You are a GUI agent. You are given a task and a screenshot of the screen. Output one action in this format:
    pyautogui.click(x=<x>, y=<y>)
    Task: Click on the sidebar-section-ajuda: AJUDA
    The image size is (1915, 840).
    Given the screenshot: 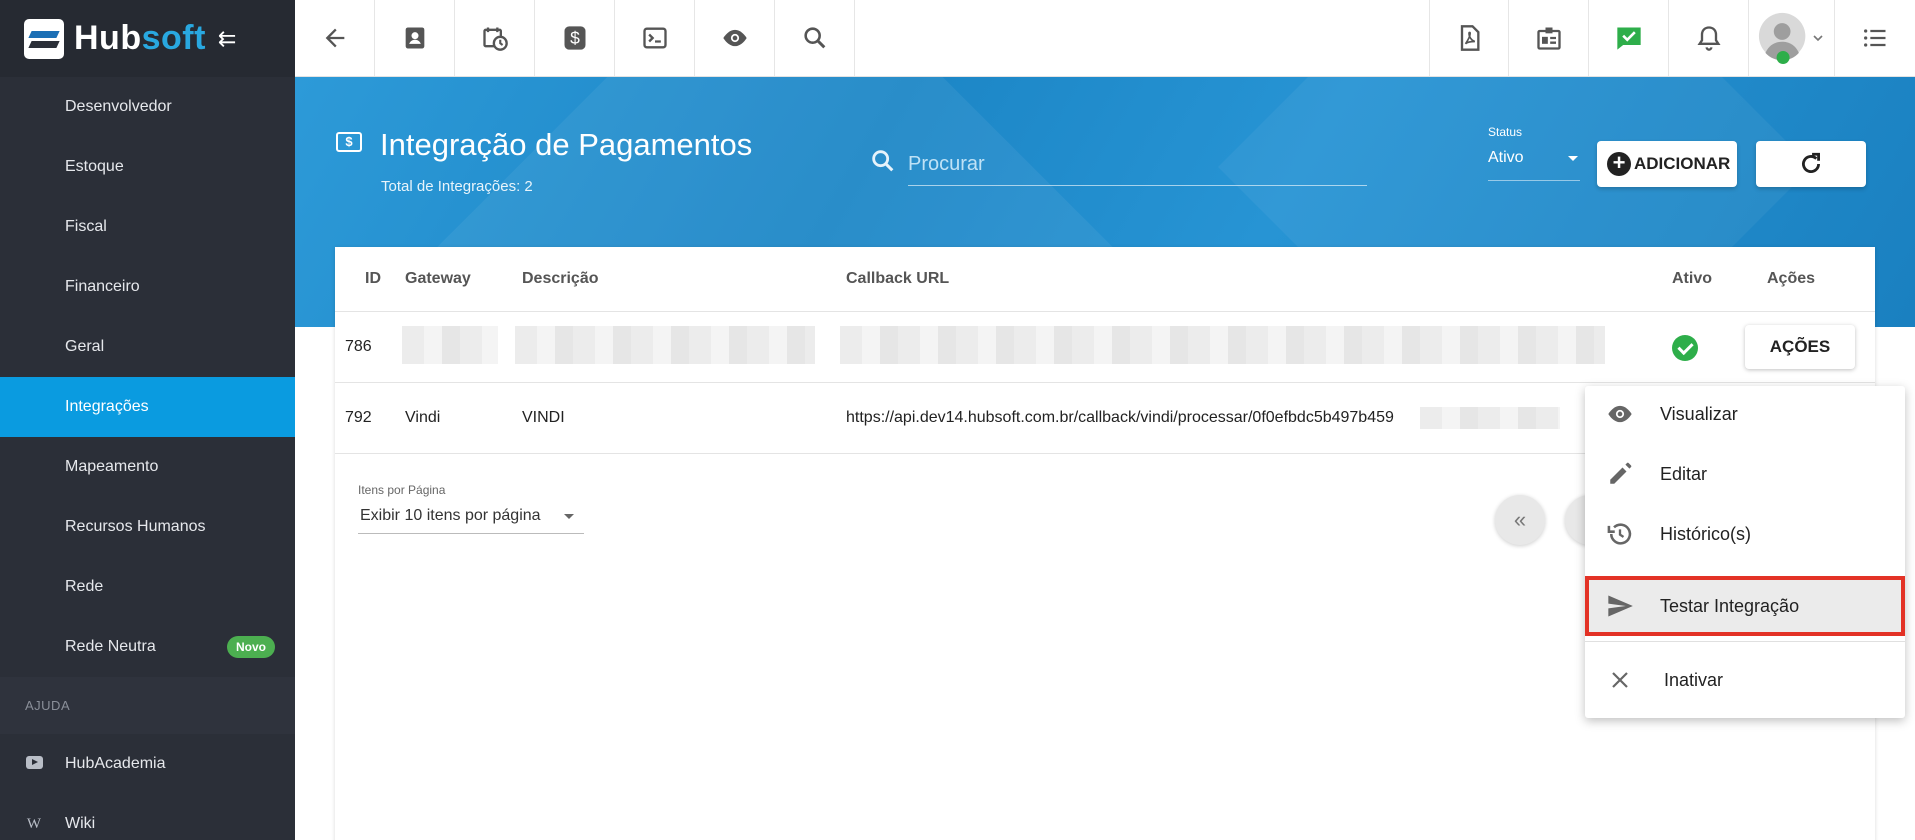 What is the action you would take?
    pyautogui.click(x=147, y=705)
    